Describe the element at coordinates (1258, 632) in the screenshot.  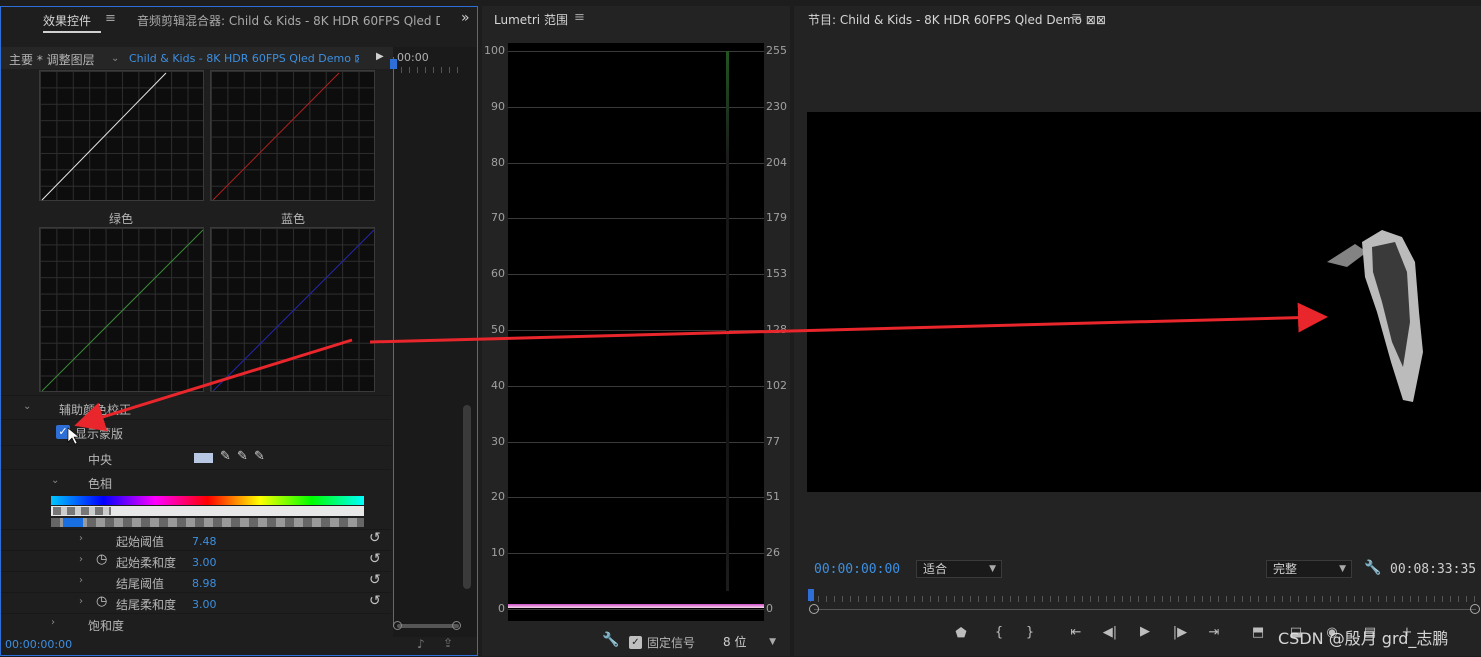
I see `lift-icon: ⬒` at that location.